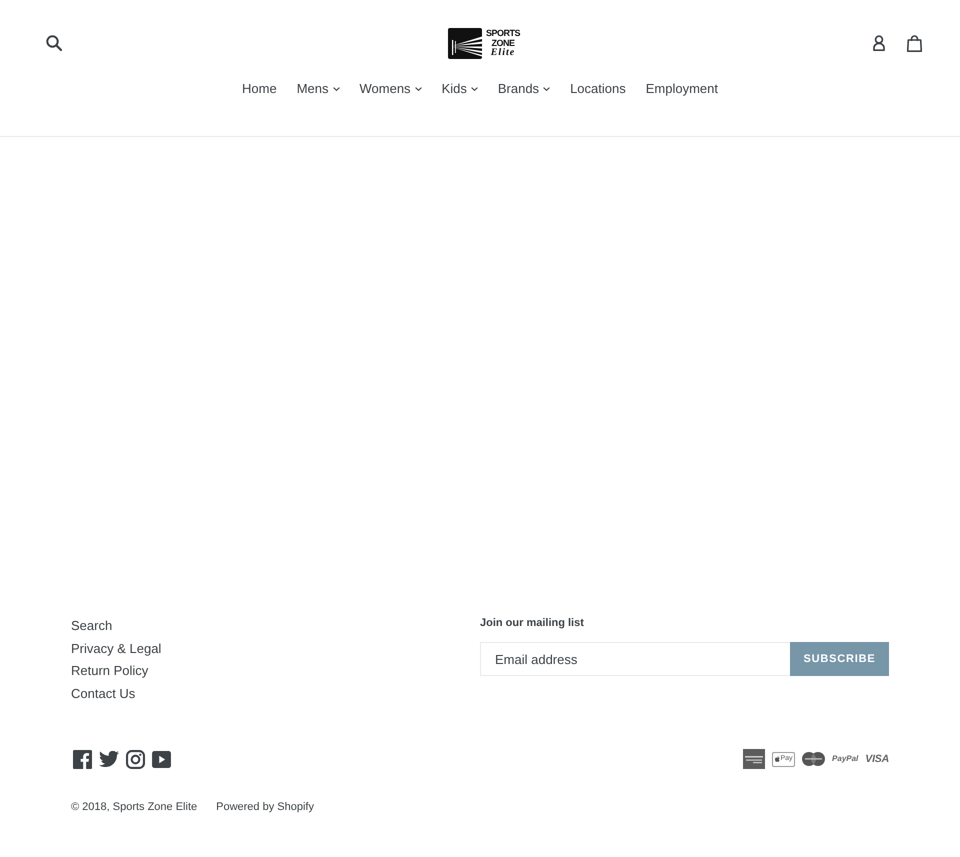 Image resolution: width=960 pixels, height=857 pixels. I want to click on search-icon, so click(54, 43).